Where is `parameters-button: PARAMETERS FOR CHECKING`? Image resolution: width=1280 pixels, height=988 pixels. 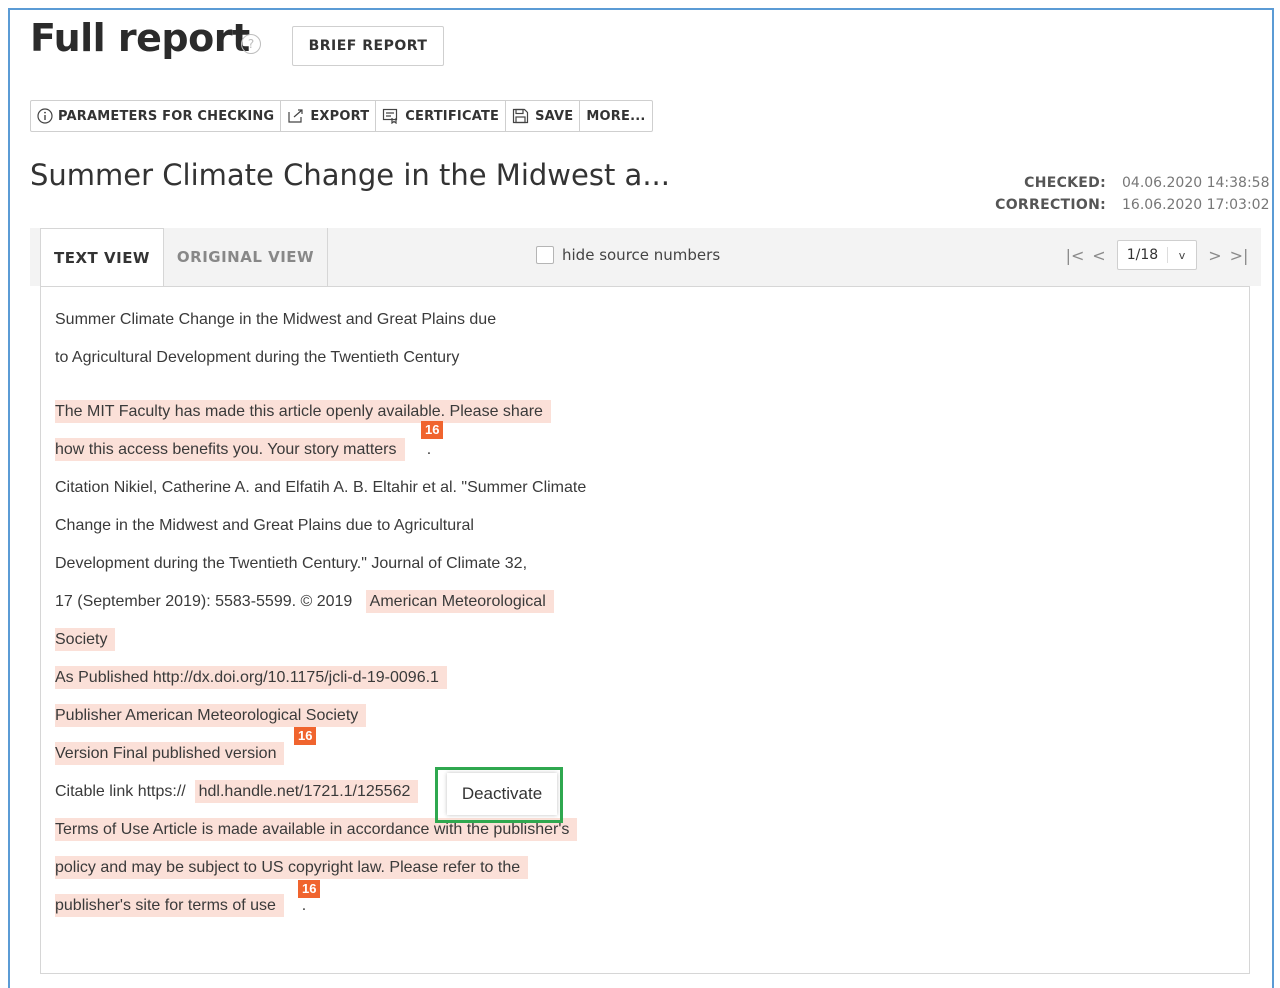
parameters-button: PARAMETERS FOR CHECKING is located at coordinates (156, 116).